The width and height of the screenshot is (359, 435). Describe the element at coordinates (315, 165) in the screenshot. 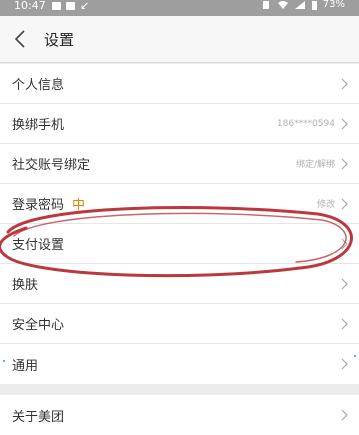

I see `binding-status-value: 绑定/解绑` at that location.